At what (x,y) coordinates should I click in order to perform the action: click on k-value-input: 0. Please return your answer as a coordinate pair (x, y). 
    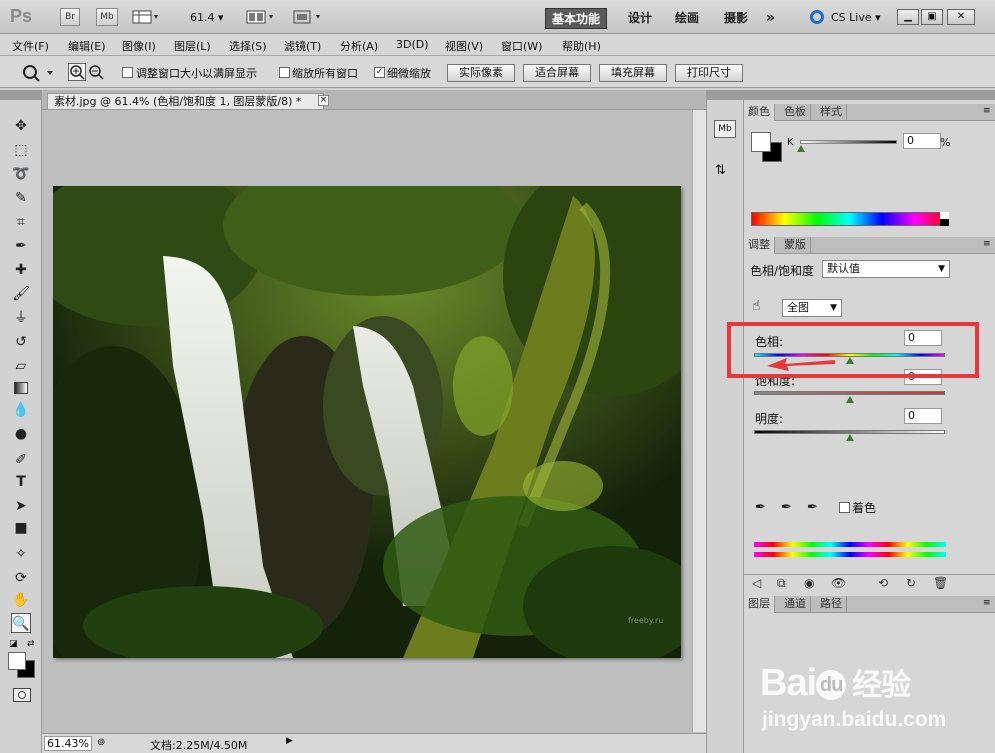
    Looking at the image, I should click on (922, 141).